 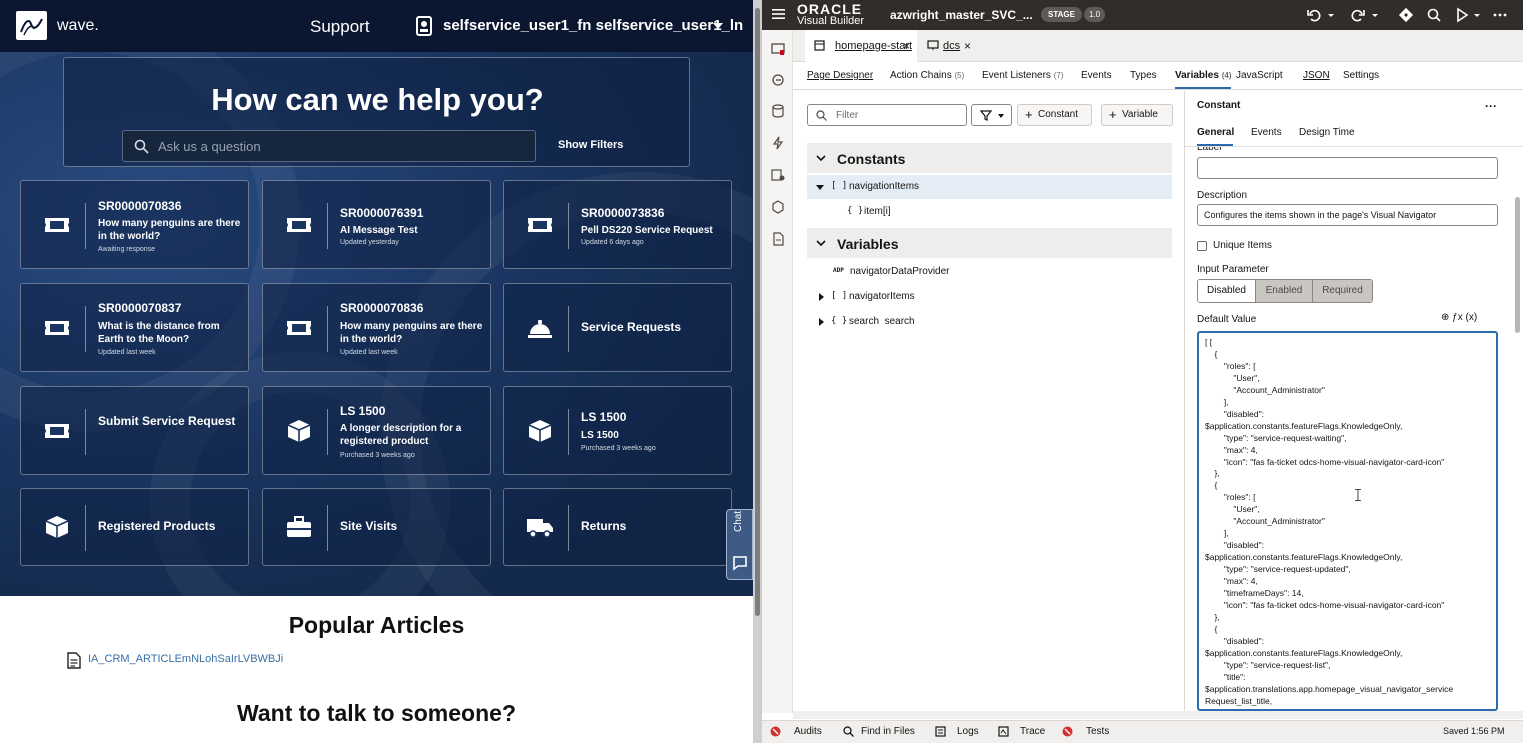 I want to click on card-id: SR0000070837, so click(x=140, y=308).